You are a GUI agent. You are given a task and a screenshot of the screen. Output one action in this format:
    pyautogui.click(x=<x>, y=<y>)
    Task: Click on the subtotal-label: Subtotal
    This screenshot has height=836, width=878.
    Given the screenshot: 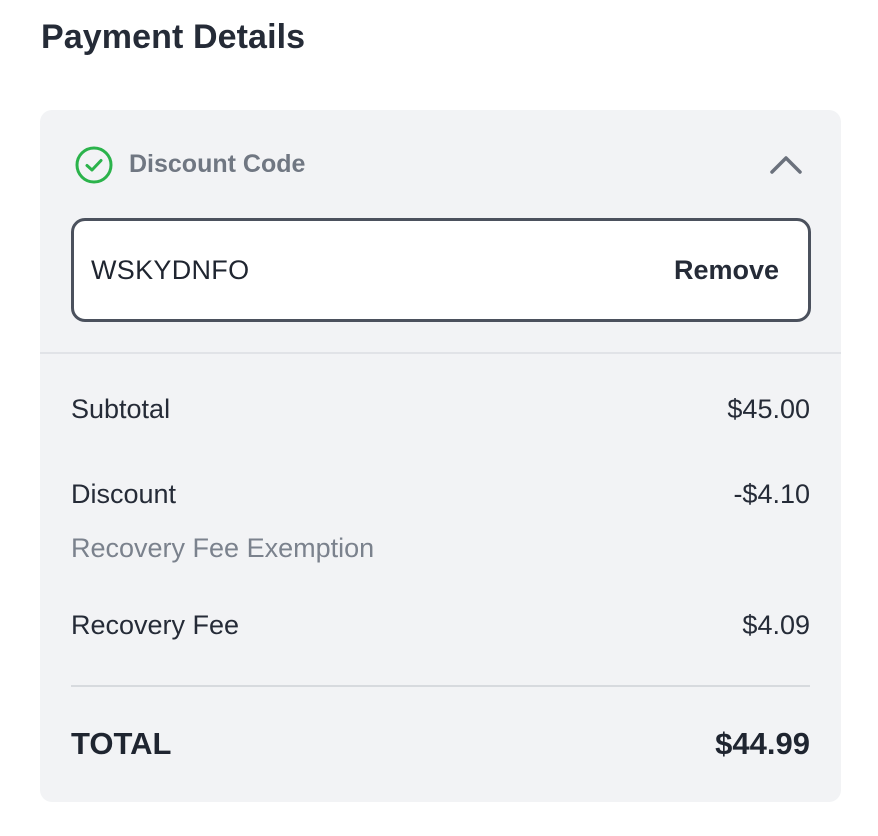 What is the action you would take?
    pyautogui.click(x=121, y=409)
    